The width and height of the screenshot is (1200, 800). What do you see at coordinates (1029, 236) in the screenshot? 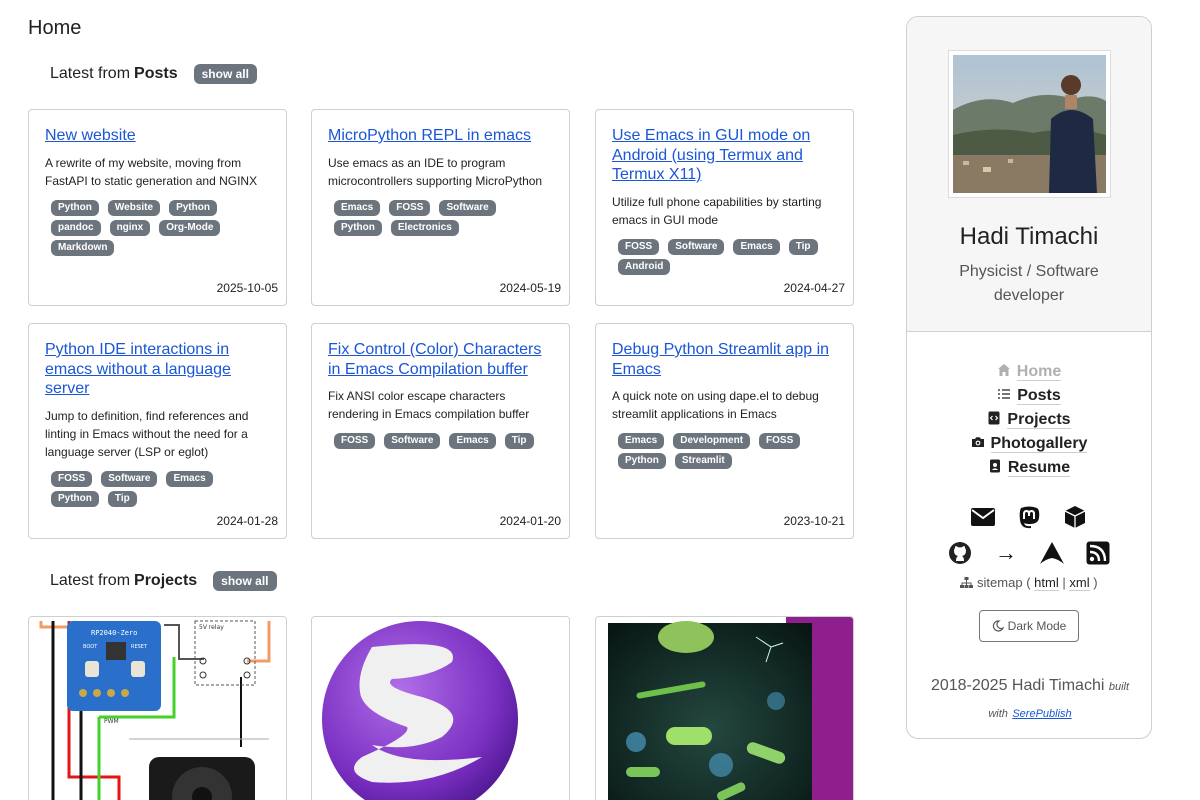
I see `profile-name: Hadi Timachi` at bounding box center [1029, 236].